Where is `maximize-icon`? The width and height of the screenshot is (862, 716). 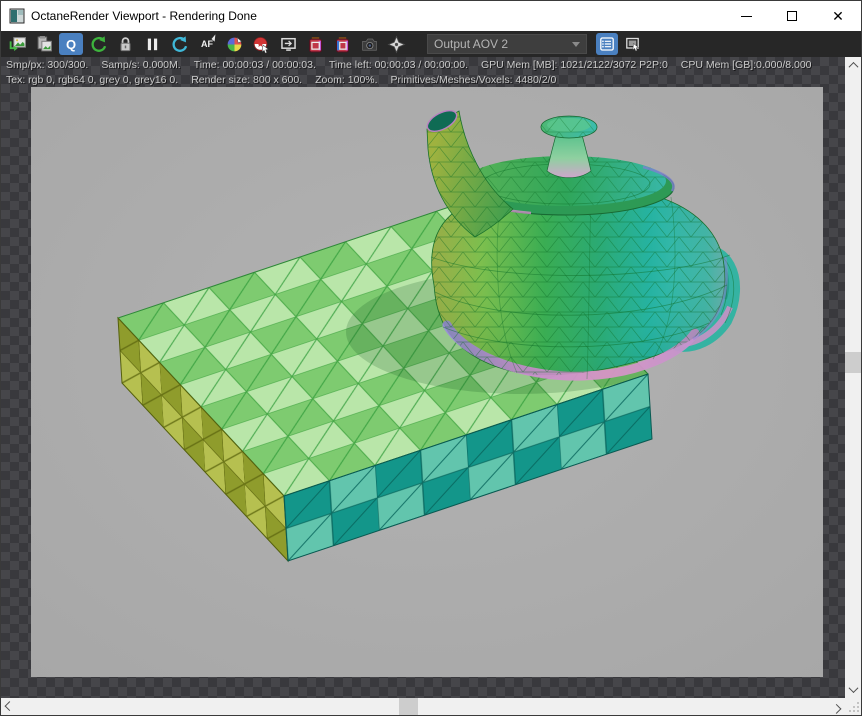 maximize-icon is located at coordinates (792, 16).